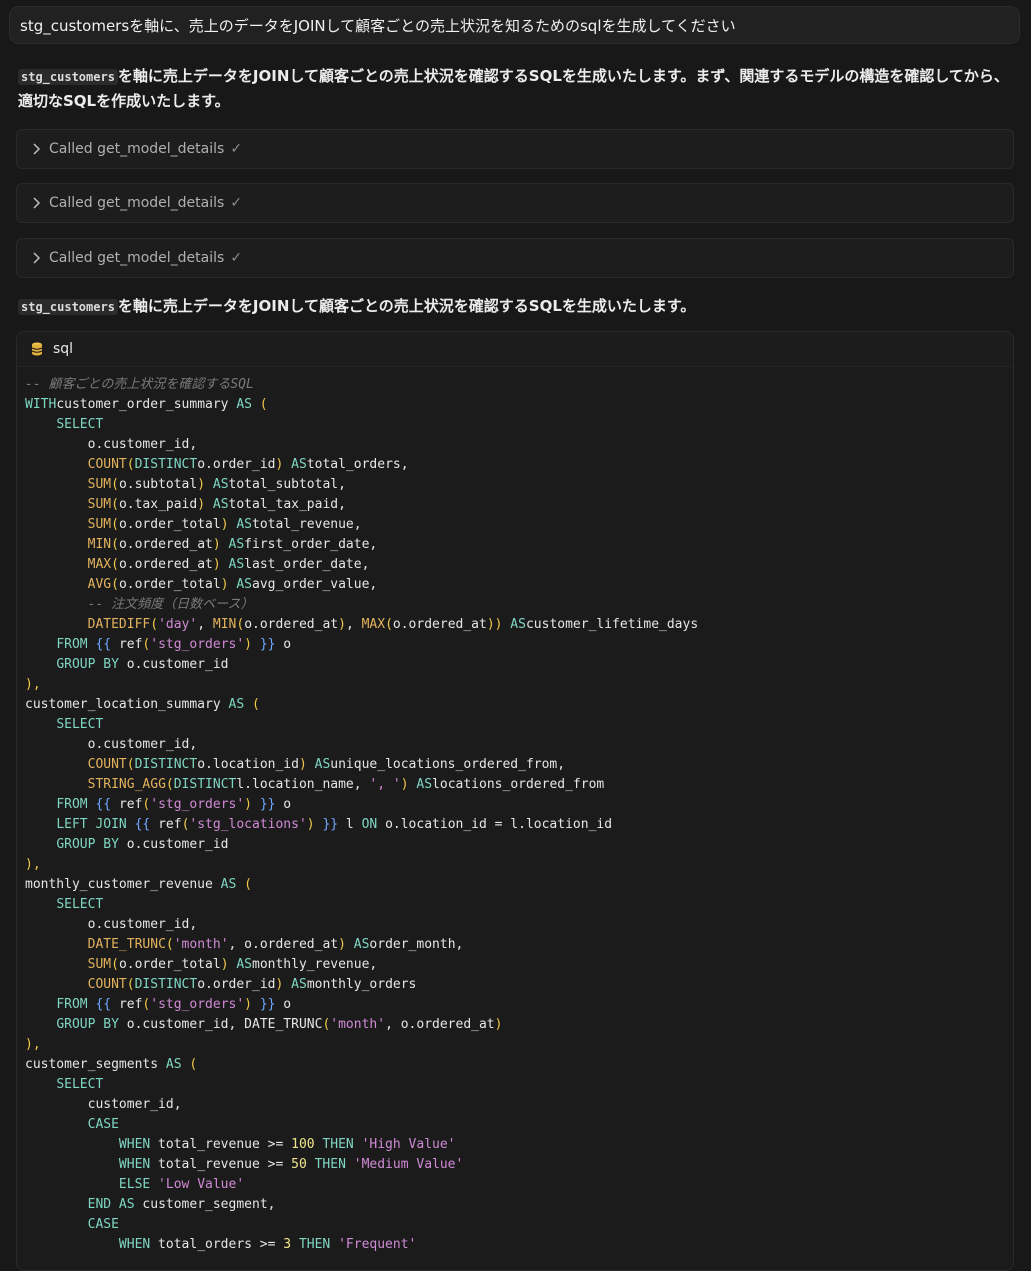 The image size is (1031, 1271). I want to click on code-token: }}, so click(264, 644).